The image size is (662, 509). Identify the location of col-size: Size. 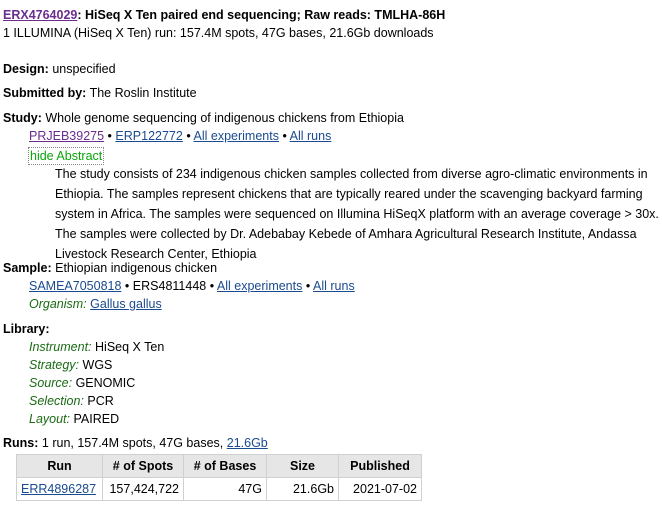
(302, 466).